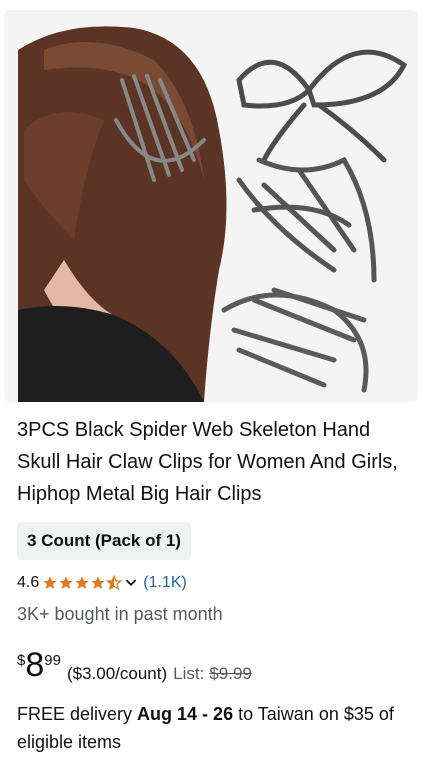  What do you see at coordinates (117, 673) in the screenshot?
I see `unit-price: ($3.00/count)` at bounding box center [117, 673].